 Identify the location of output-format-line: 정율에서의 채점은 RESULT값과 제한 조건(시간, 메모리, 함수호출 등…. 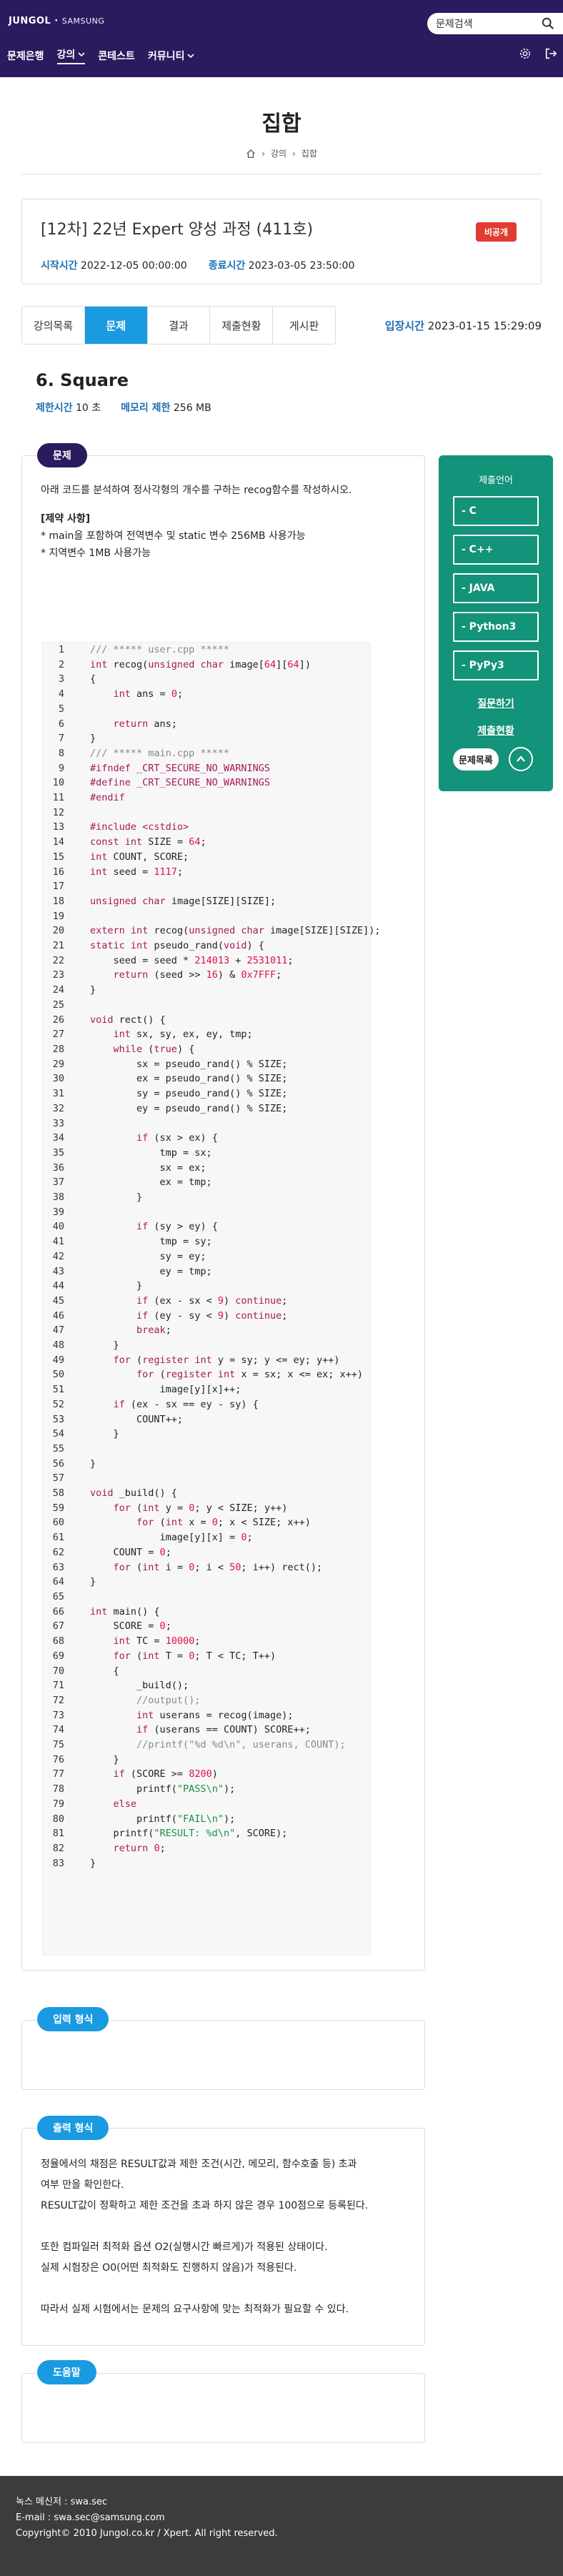
(199, 2165).